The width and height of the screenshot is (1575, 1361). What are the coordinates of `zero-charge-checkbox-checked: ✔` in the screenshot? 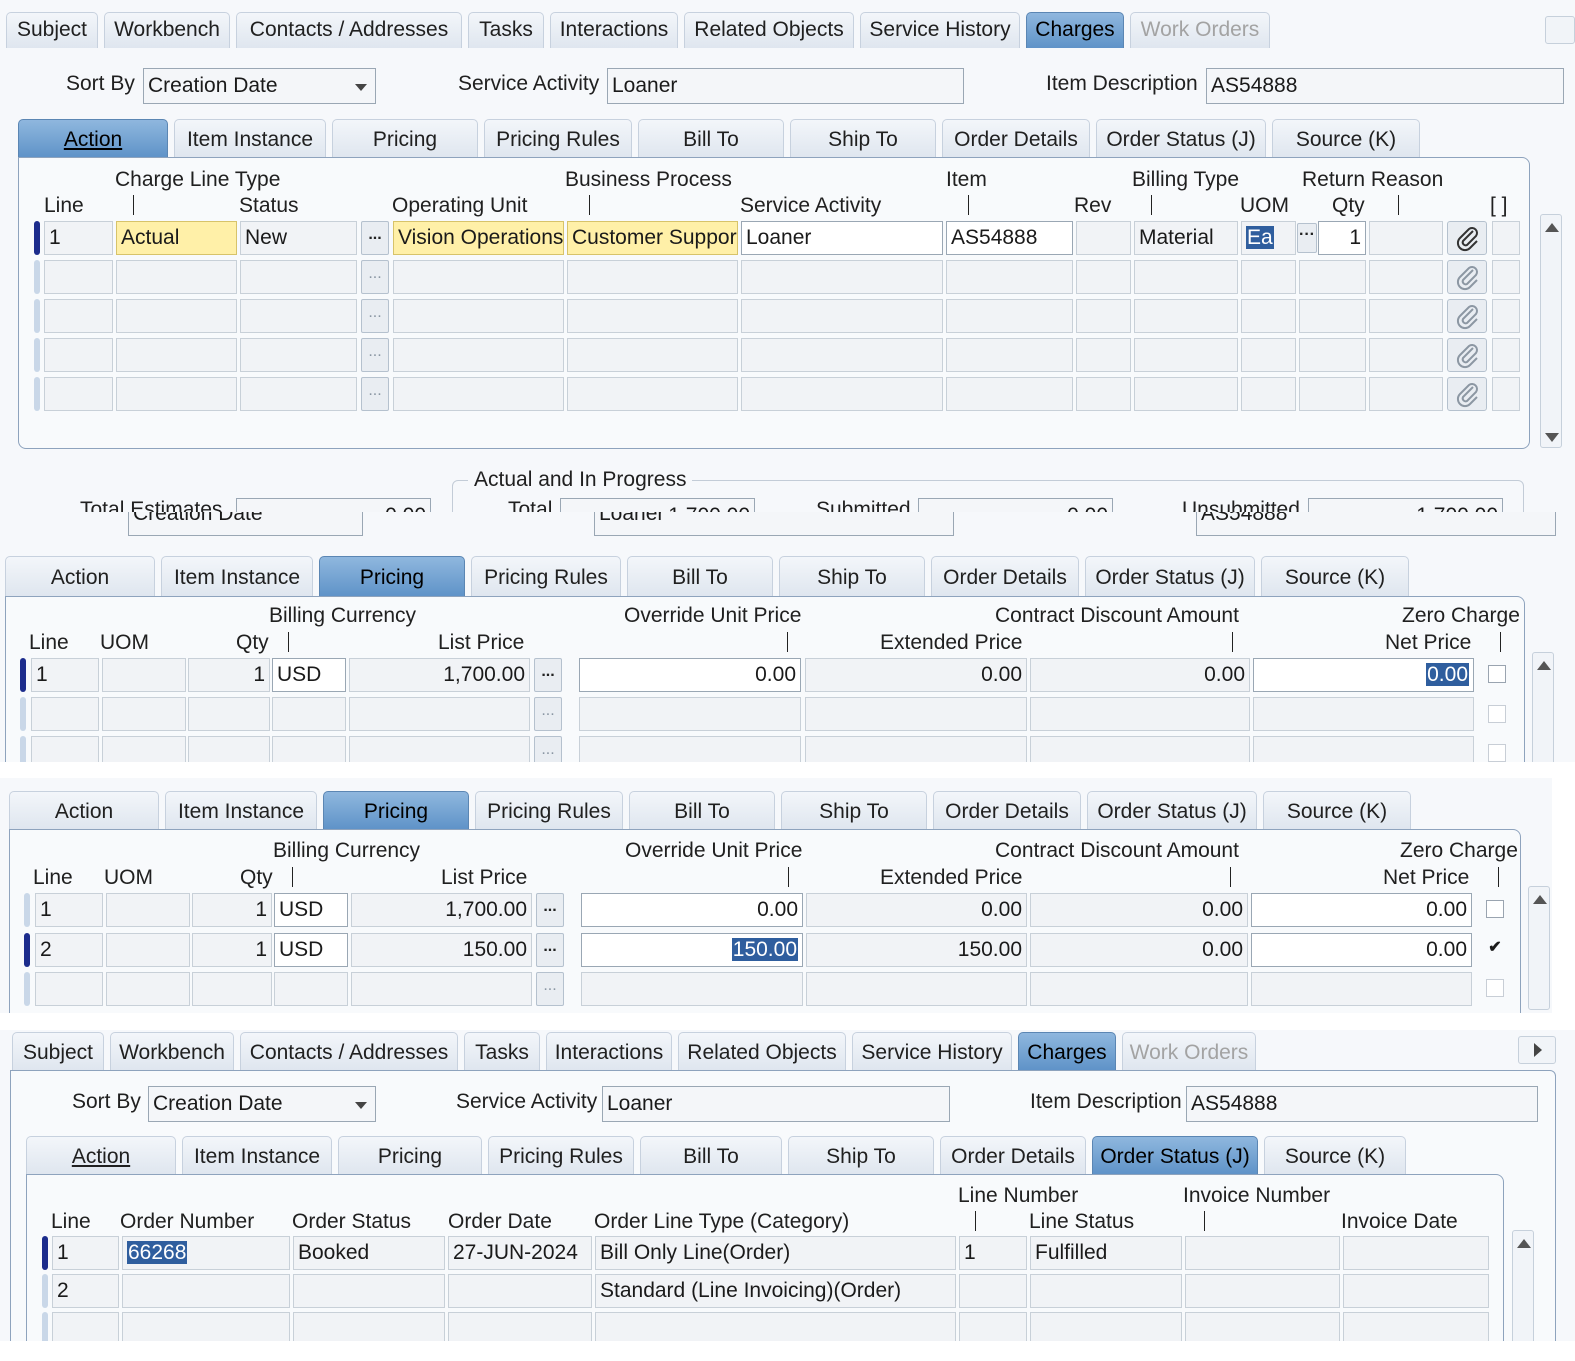 It's located at (1495, 949).